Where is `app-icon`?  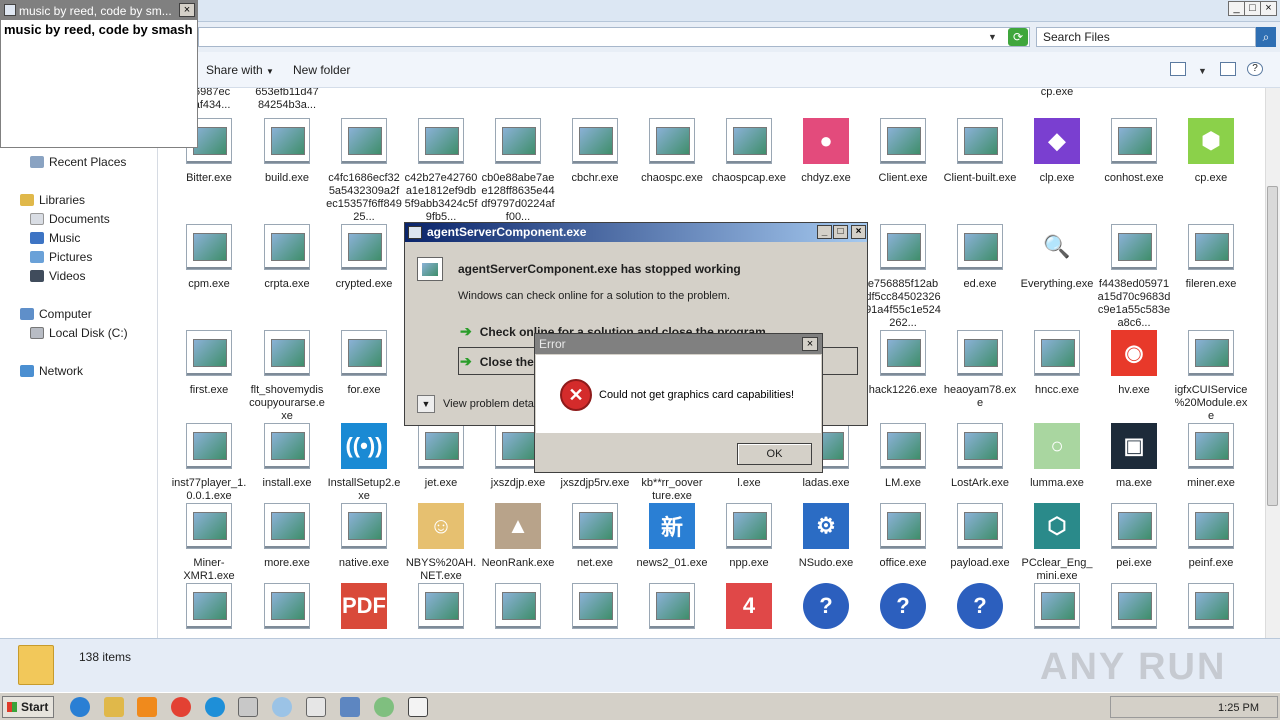 app-icon is located at coordinates (384, 707).